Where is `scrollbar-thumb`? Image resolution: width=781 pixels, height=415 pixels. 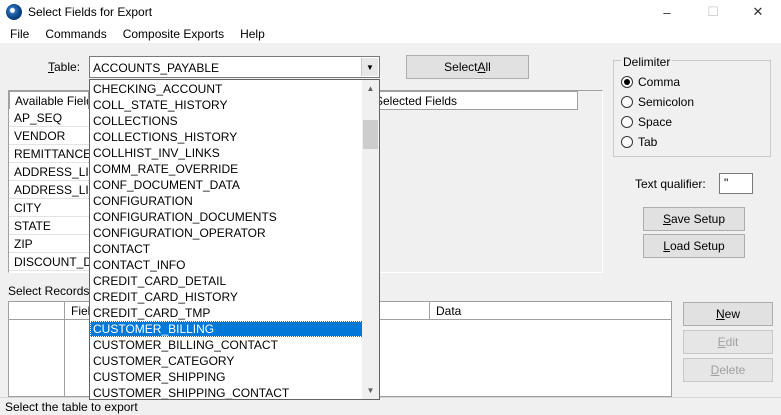
scrollbar-thumb is located at coordinates (370, 134).